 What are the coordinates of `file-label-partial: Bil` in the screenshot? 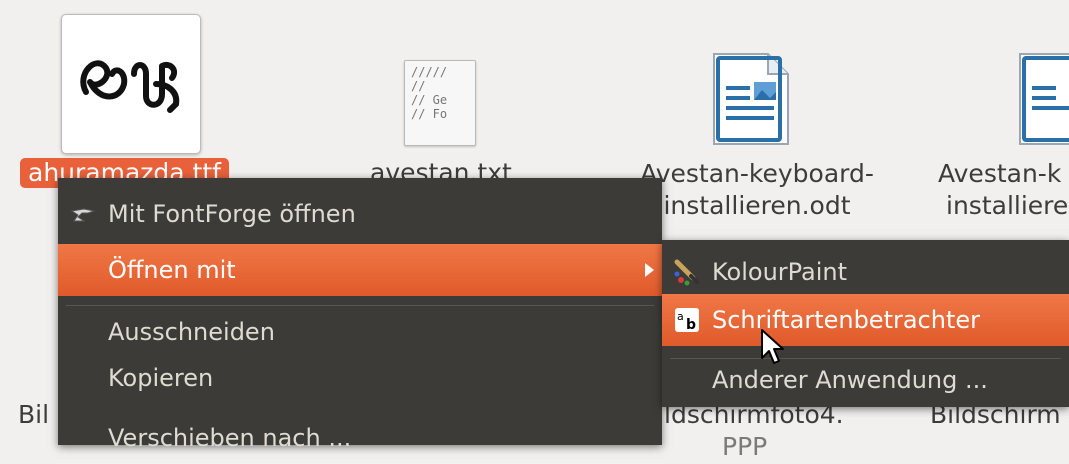 It's located at (33, 414).